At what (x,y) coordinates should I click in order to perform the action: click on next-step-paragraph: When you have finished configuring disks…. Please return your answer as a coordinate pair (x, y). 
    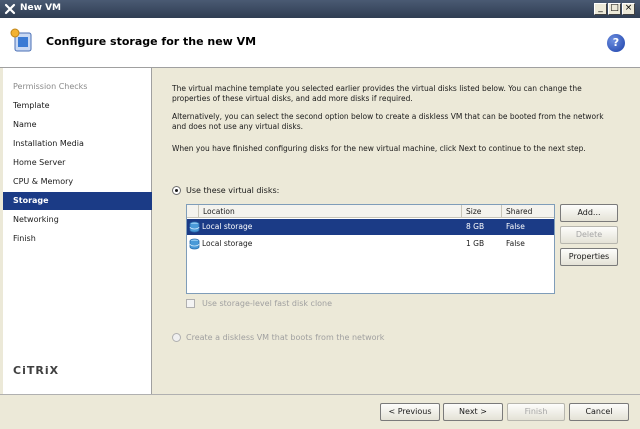
    Looking at the image, I should click on (379, 148).